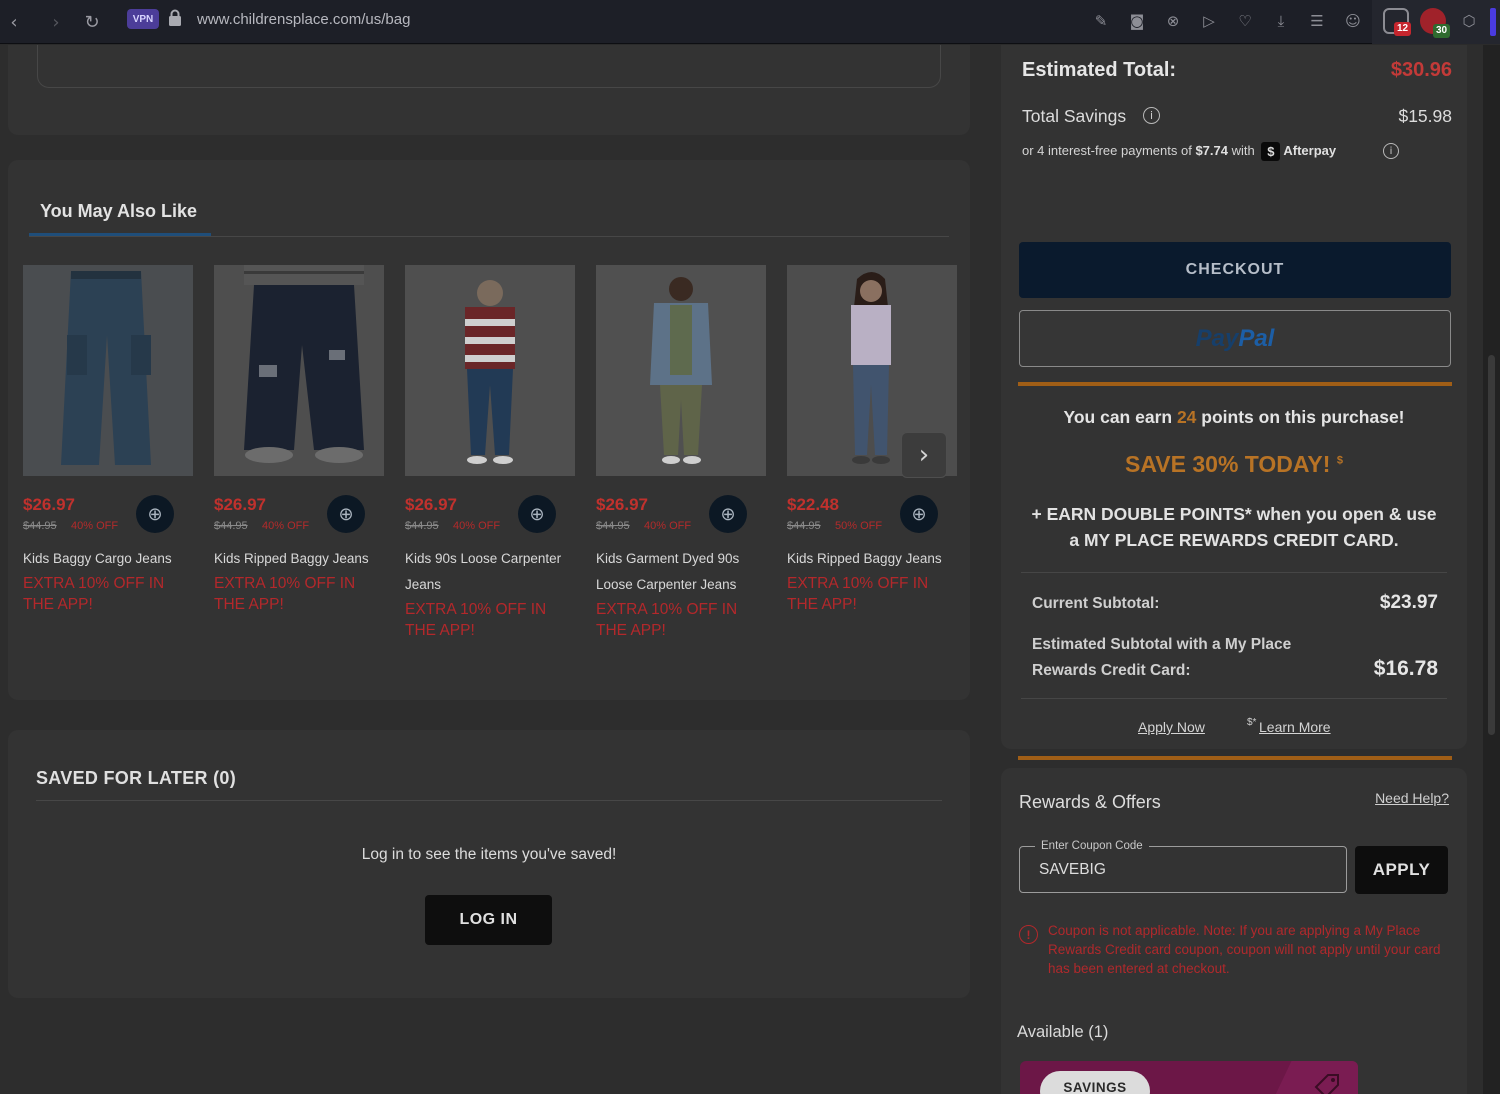 This screenshot has width=1500, height=1094. I want to click on extension-icon: 30, so click(1435, 23).